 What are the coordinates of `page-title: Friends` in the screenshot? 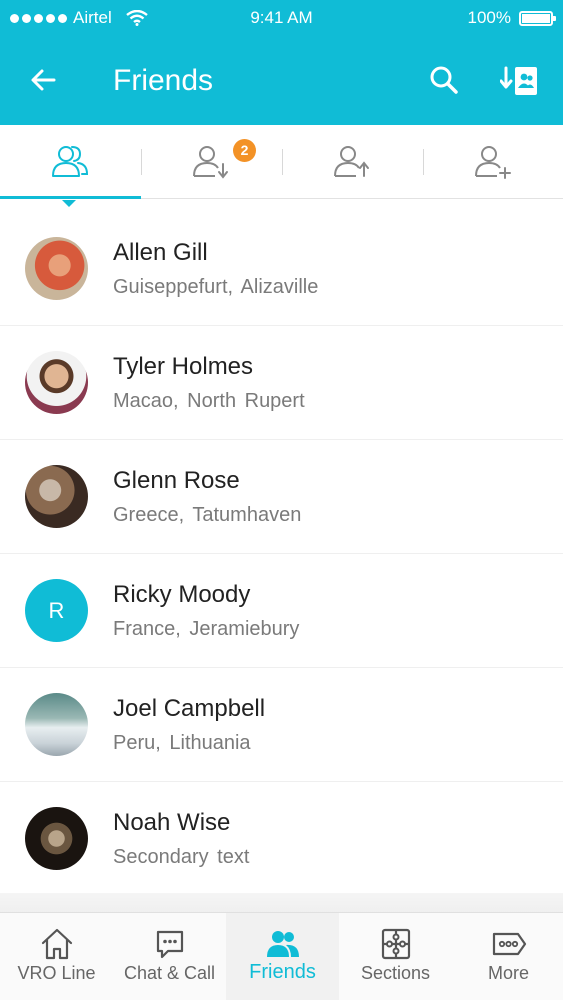 It's located at (163, 80).